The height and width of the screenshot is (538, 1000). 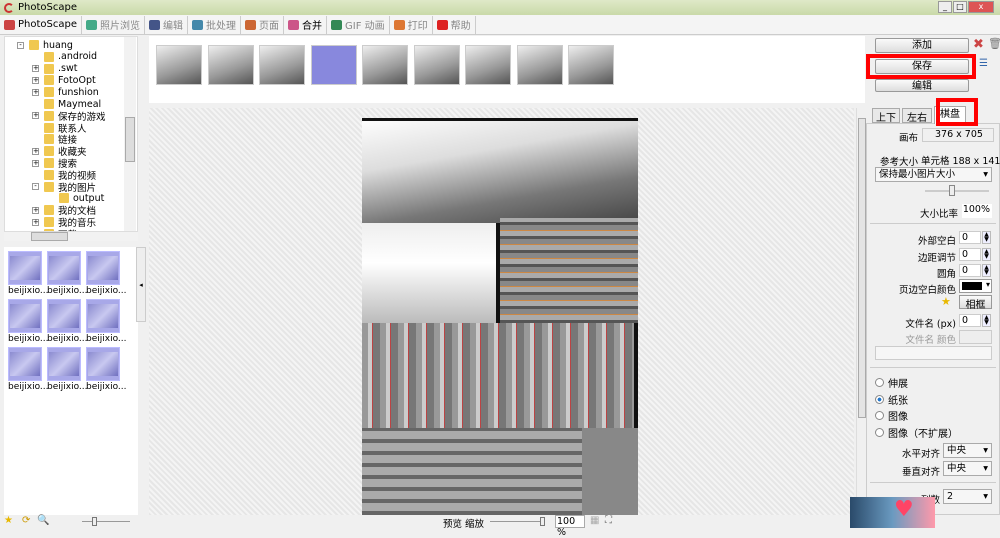 I want to click on tree-hscrollbar, so click(x=71, y=236).